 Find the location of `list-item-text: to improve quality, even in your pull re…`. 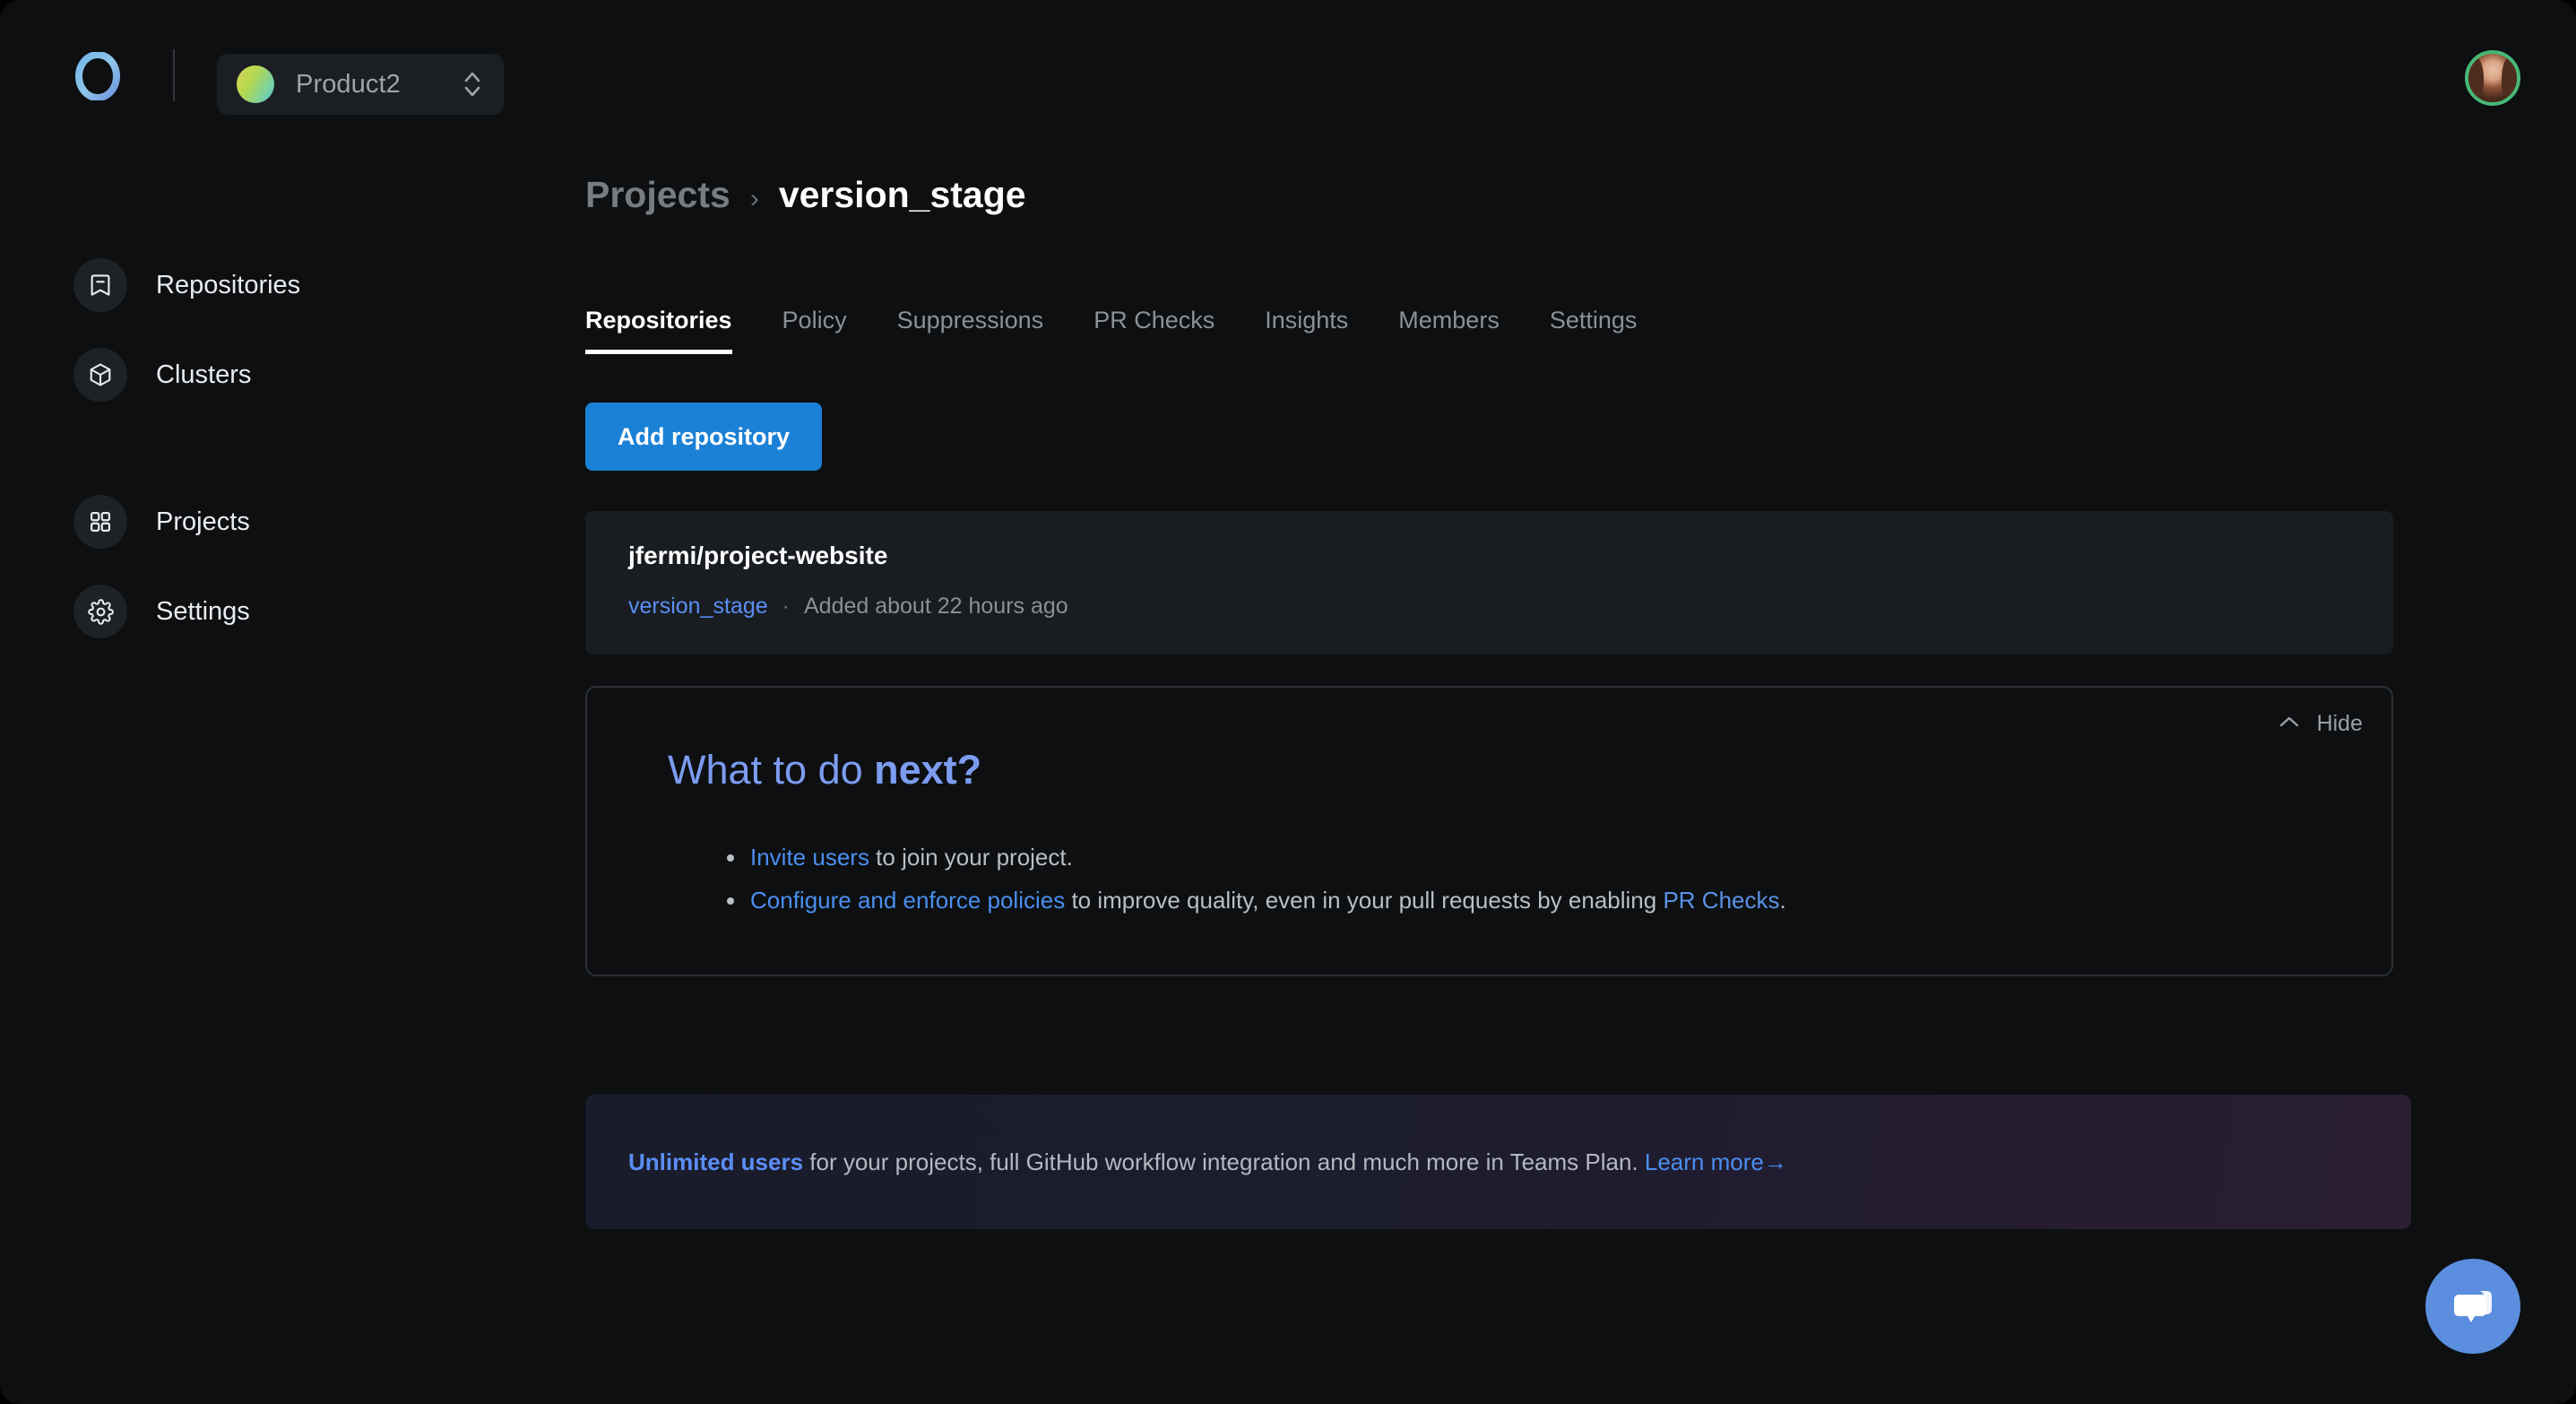

list-item-text: to improve quality, even in your pull re… is located at coordinates (1364, 900).